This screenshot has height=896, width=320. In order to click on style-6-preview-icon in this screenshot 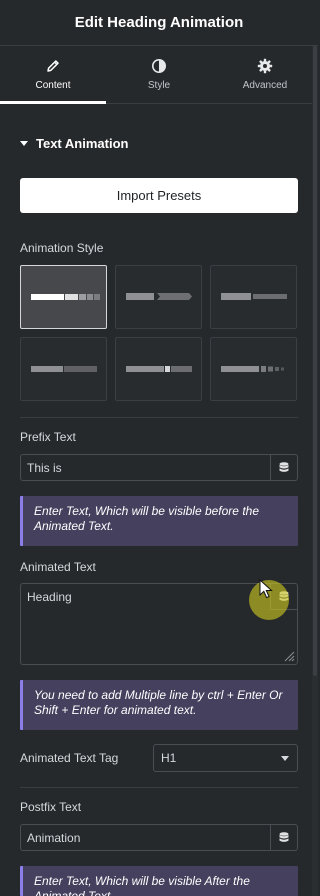, I will do `click(252, 369)`.